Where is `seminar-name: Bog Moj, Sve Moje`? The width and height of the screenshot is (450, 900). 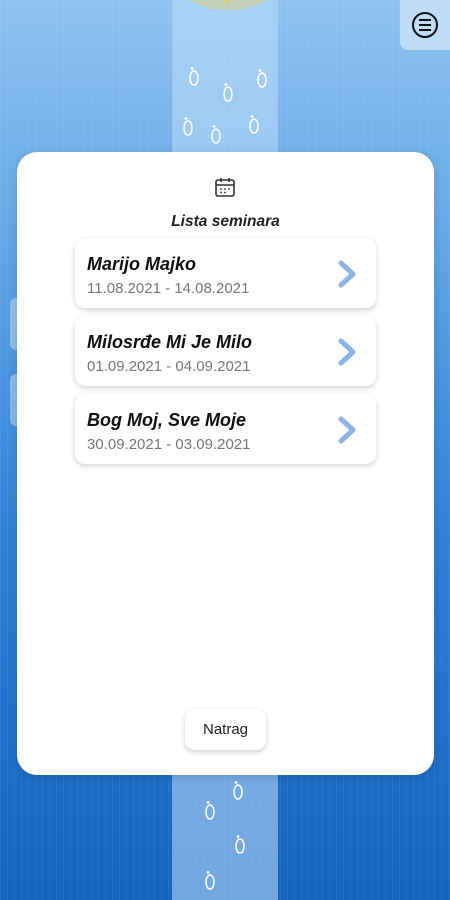
seminar-name: Bog Moj, Sve Moje is located at coordinates (167, 420).